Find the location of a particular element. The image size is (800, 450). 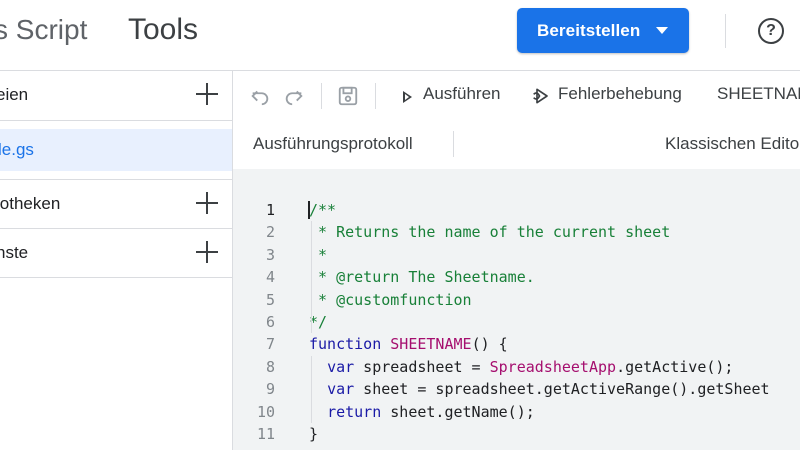

code-line: 5 * @customfunction is located at coordinates (516, 300).